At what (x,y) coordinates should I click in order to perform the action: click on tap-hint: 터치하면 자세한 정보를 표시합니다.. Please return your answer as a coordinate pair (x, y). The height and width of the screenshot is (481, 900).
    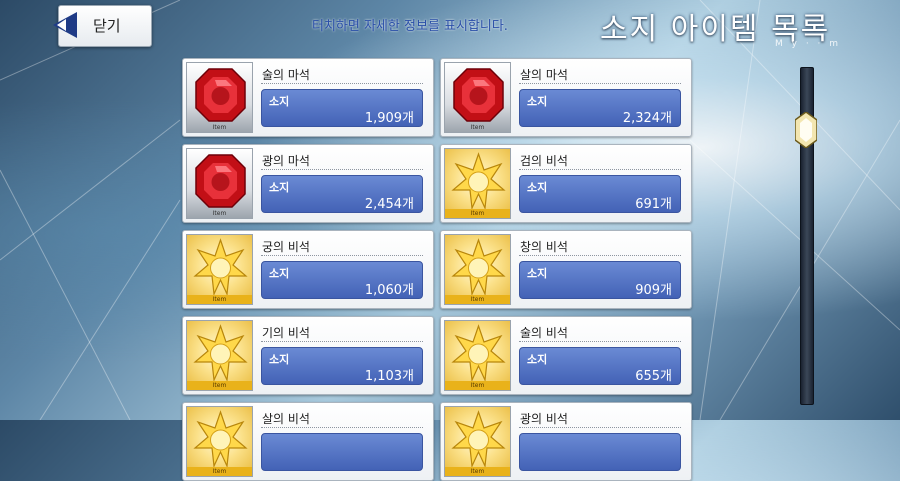
    Looking at the image, I should click on (410, 26).